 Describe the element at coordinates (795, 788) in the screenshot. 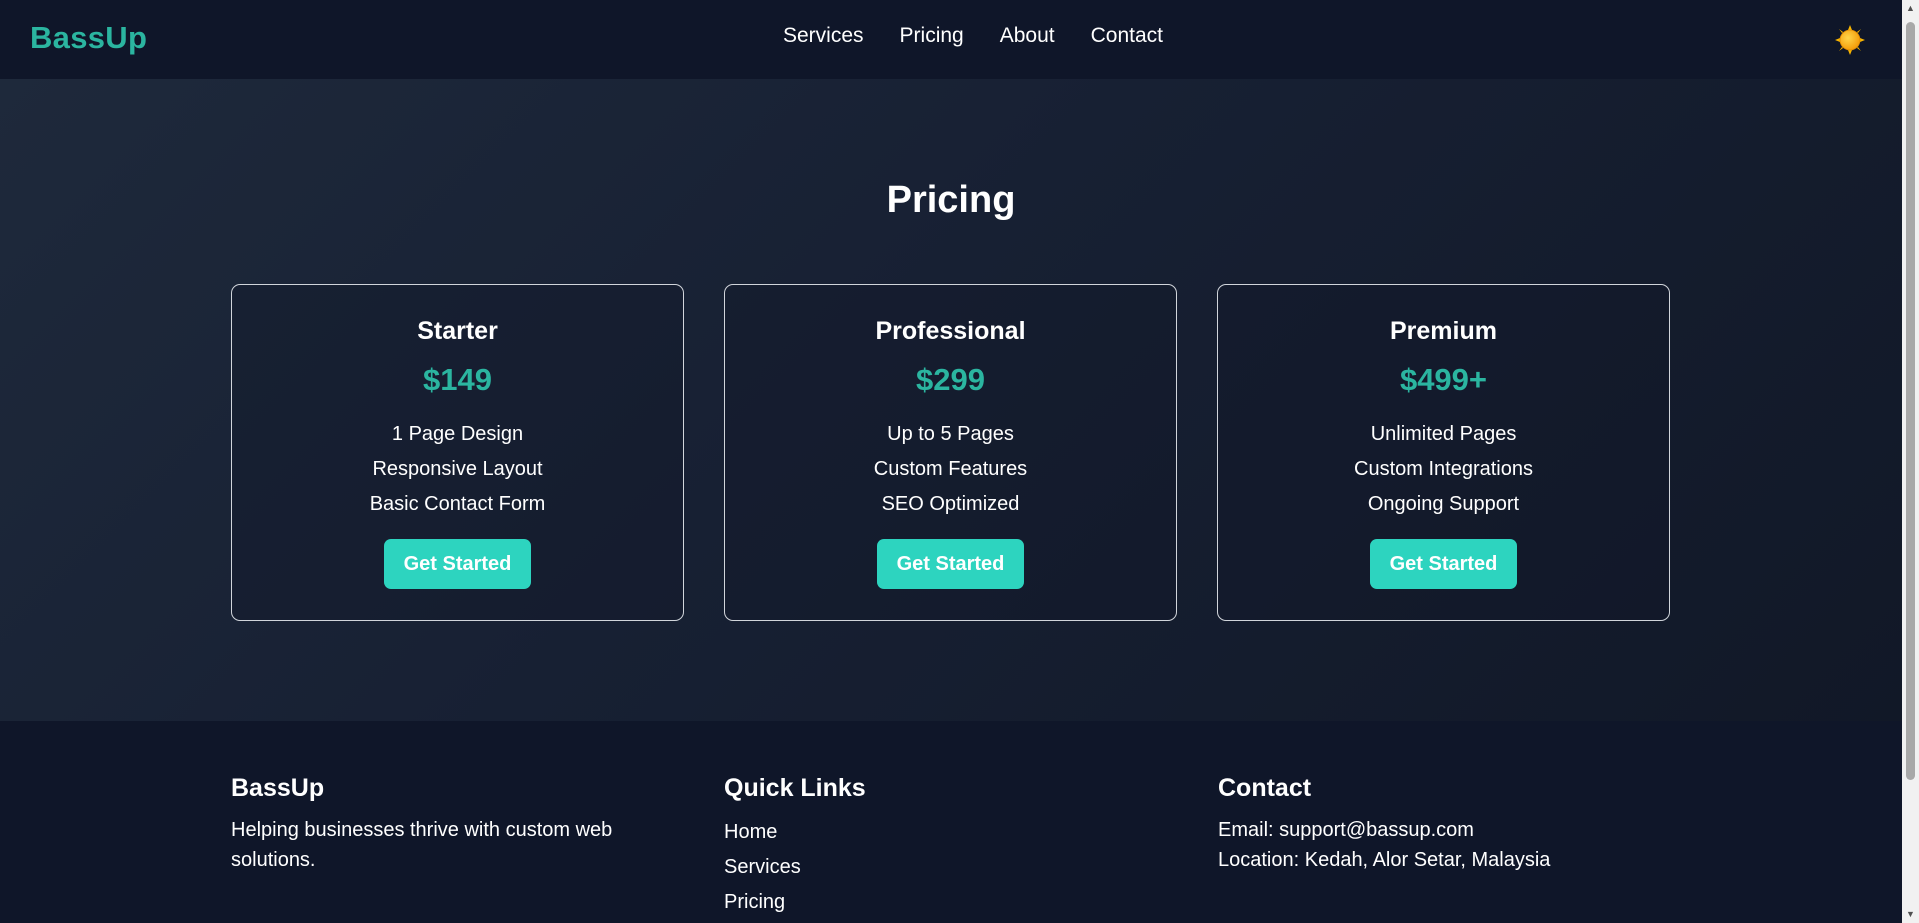

I see `footer-quick-links-title: Quick Links` at that location.